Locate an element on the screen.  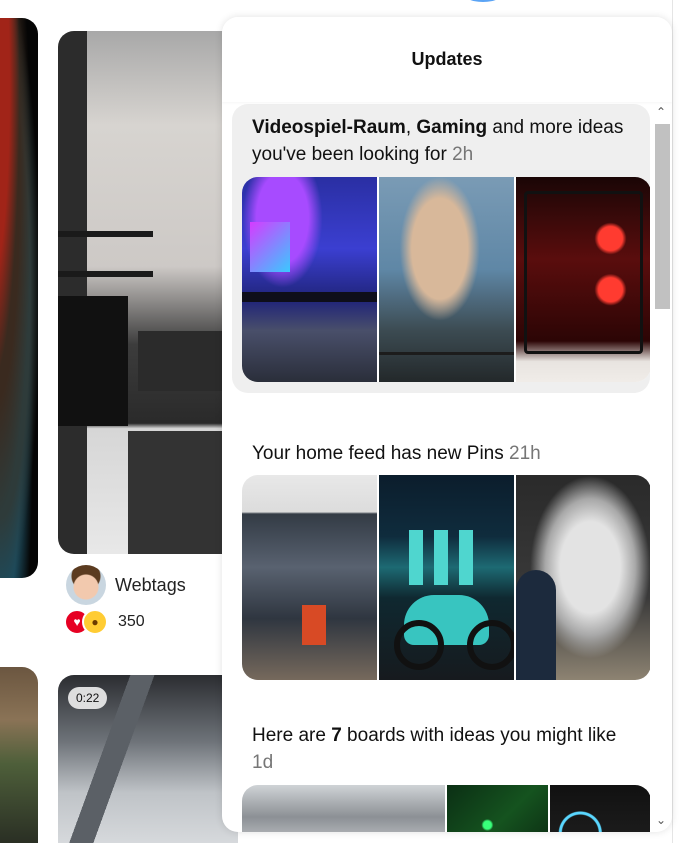
railing is located at coordinates (446, 353).